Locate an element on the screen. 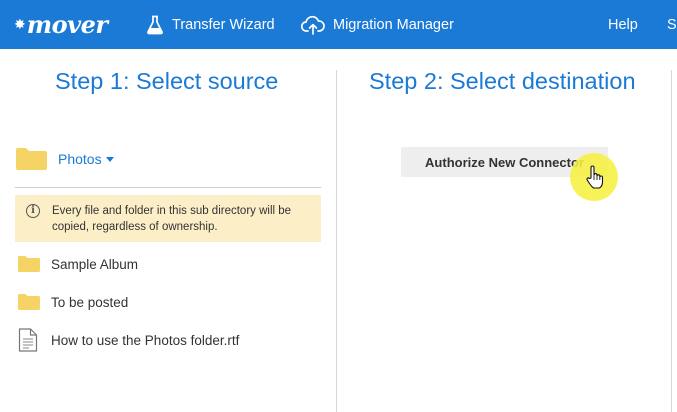  info-icon: i is located at coordinates (33, 211).